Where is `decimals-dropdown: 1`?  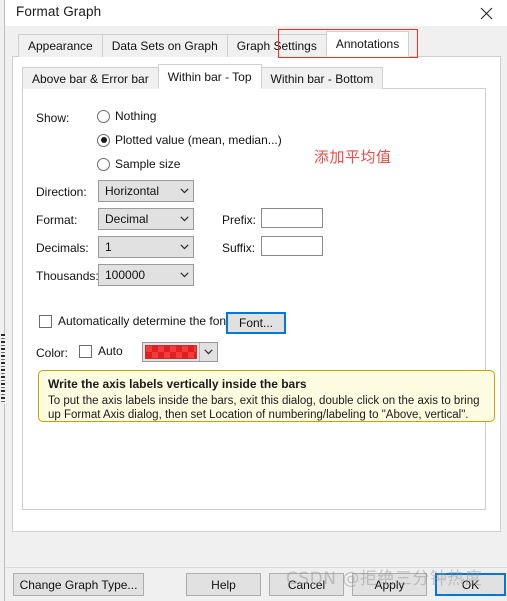 decimals-dropdown: 1 is located at coordinates (146, 247).